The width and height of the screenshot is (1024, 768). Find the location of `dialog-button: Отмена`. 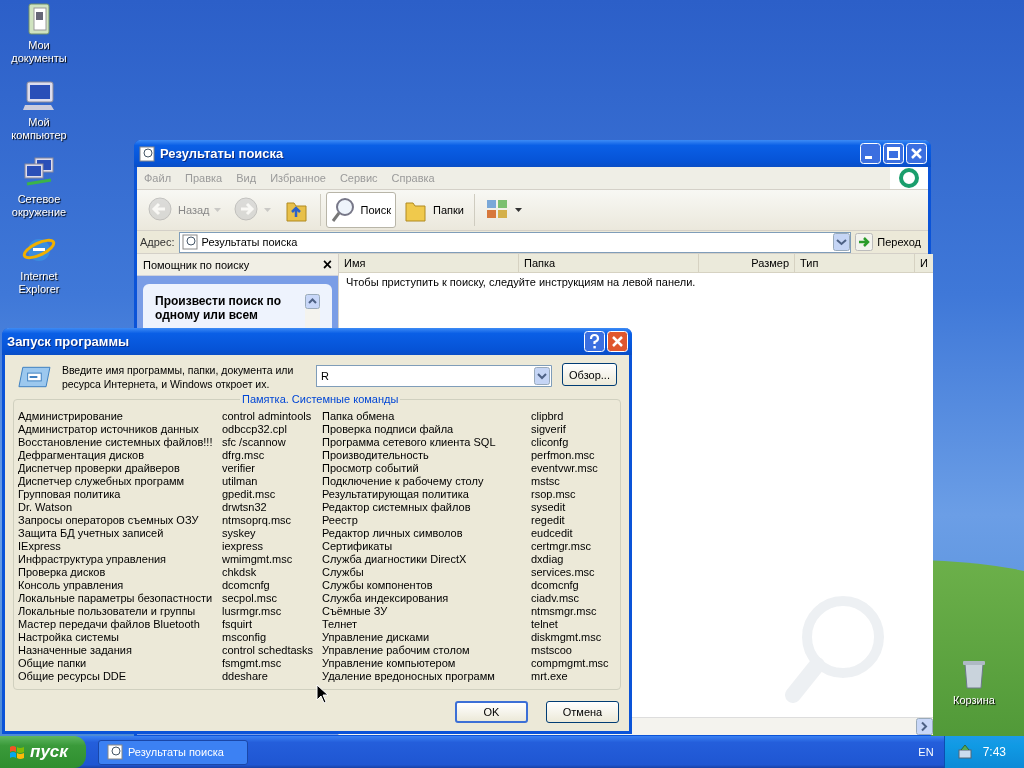

dialog-button: Отмена is located at coordinates (582, 712).